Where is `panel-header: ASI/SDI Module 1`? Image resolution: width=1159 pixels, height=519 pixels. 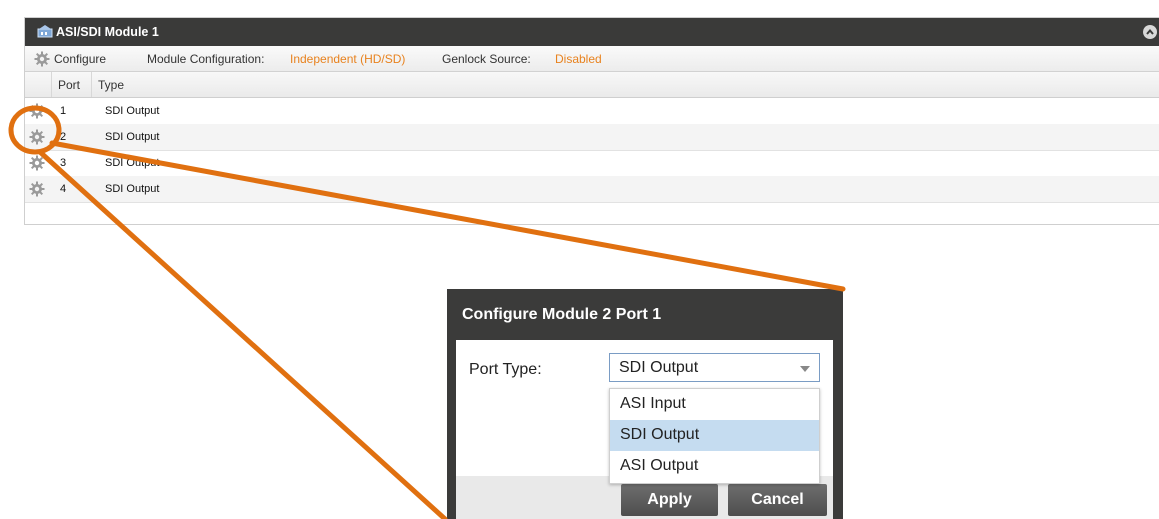 panel-header: ASI/SDI Module 1 is located at coordinates (592, 32).